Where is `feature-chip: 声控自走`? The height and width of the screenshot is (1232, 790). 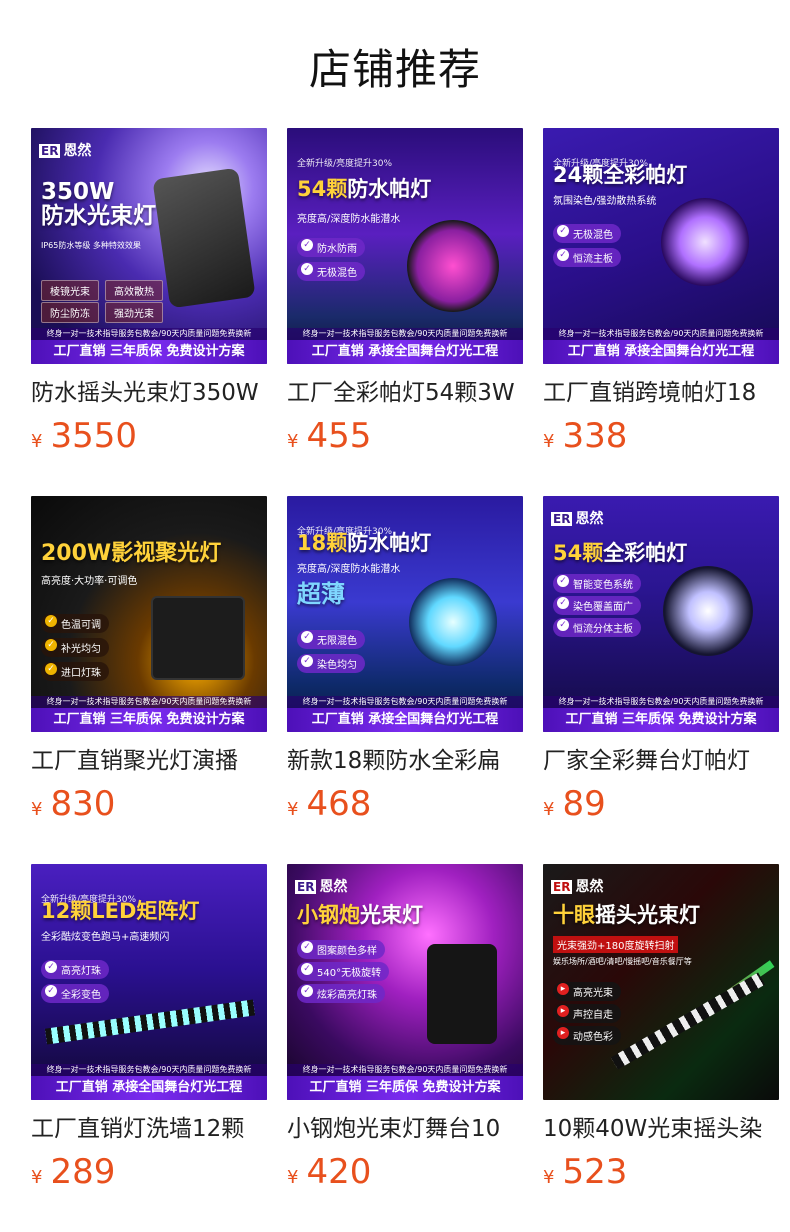
feature-chip: 声控自走 is located at coordinates (587, 1013).